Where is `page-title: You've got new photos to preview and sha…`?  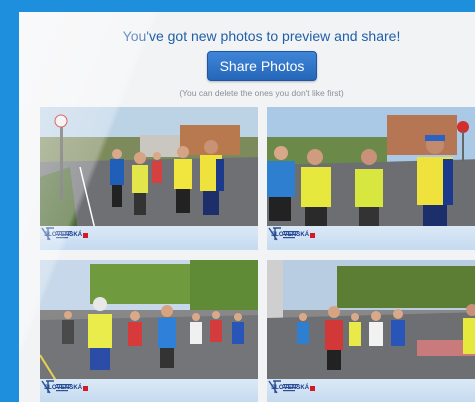 page-title: You've got new photos to preview and sha… is located at coordinates (261, 36).